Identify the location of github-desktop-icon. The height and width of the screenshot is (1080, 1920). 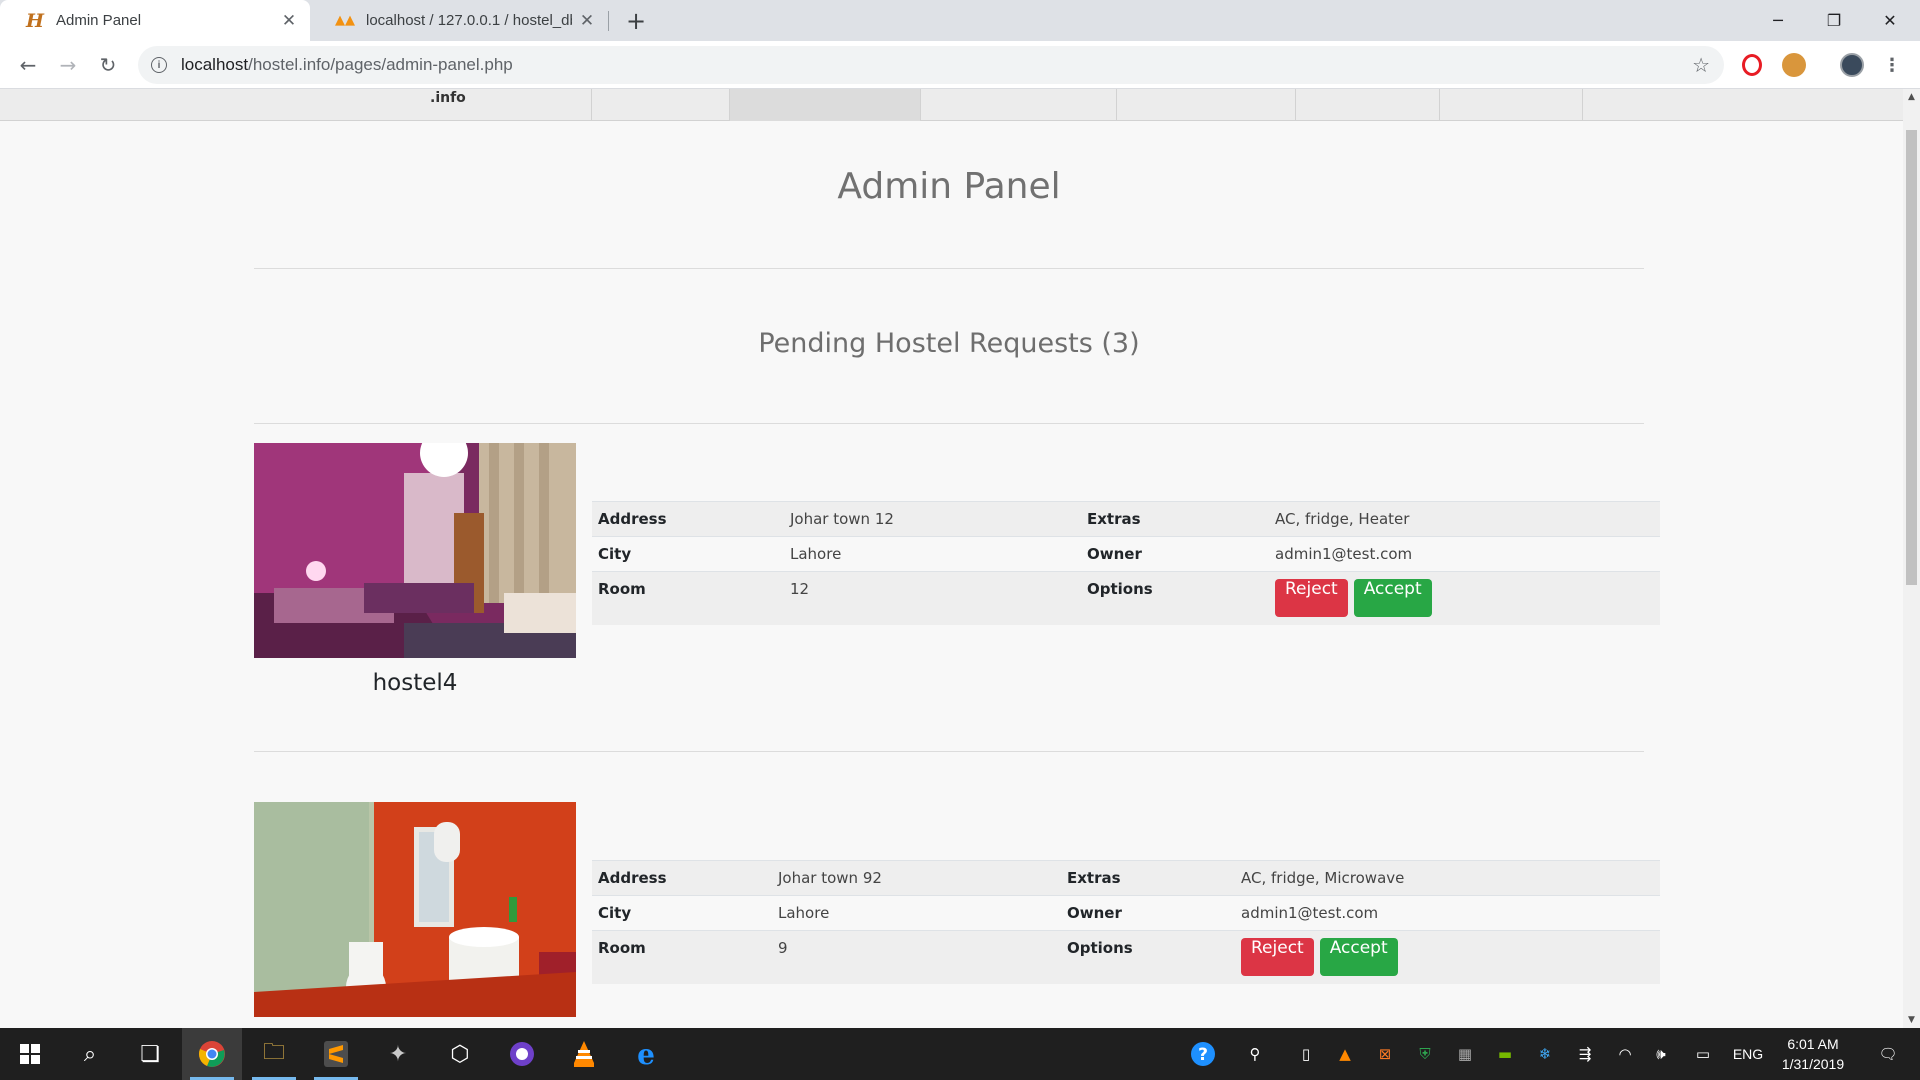
(522, 1054).